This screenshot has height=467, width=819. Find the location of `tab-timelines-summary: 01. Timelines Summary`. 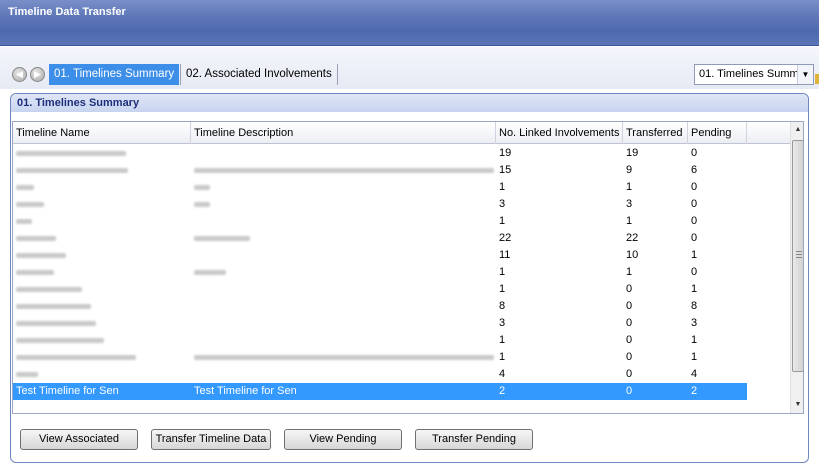

tab-timelines-summary: 01. Timelines Summary is located at coordinates (114, 74).